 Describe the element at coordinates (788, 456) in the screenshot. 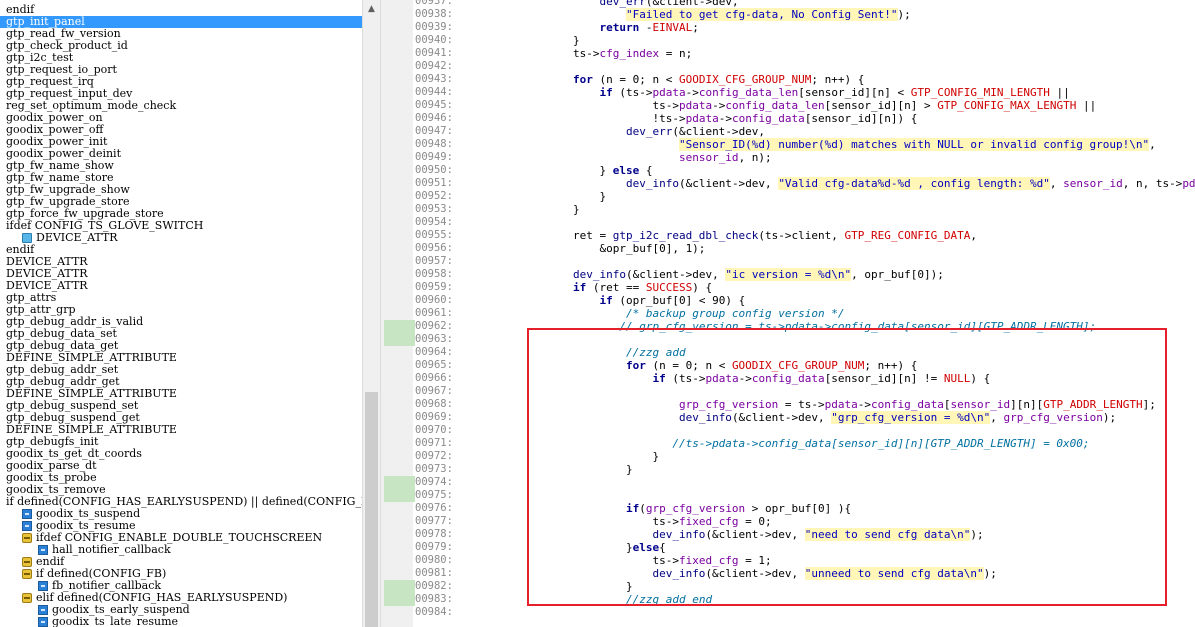

I see `code-line: 00972: }` at that location.